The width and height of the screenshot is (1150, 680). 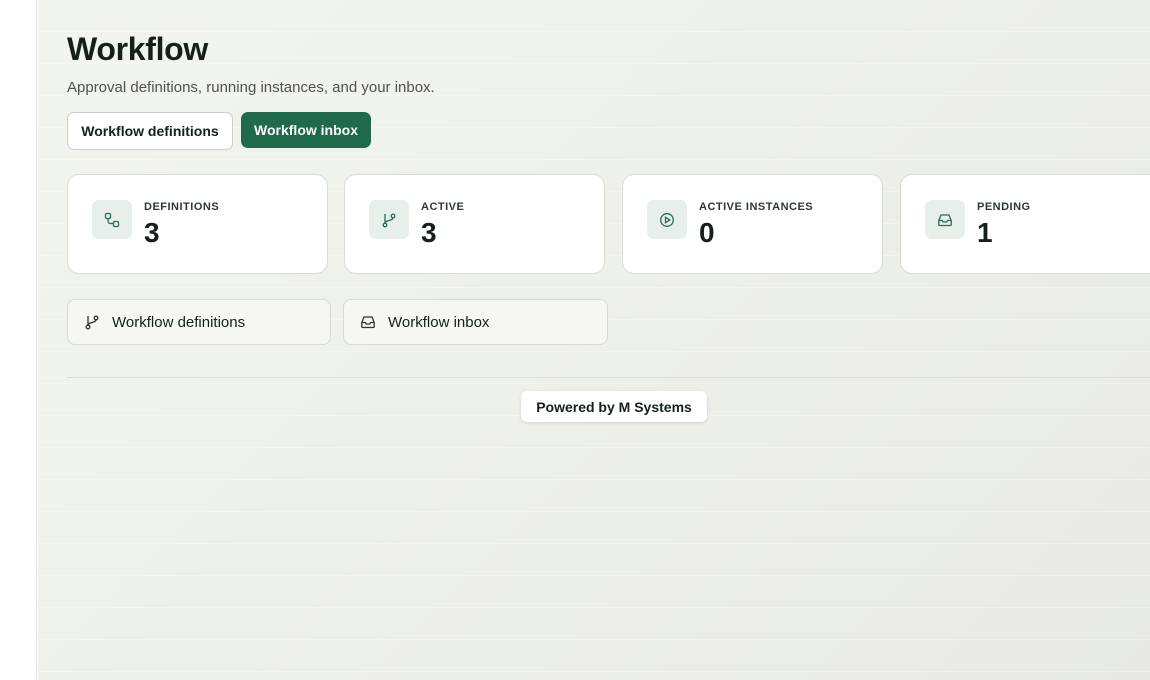 I want to click on workflow-inbox-button: Workflow inbox, so click(x=306, y=130).